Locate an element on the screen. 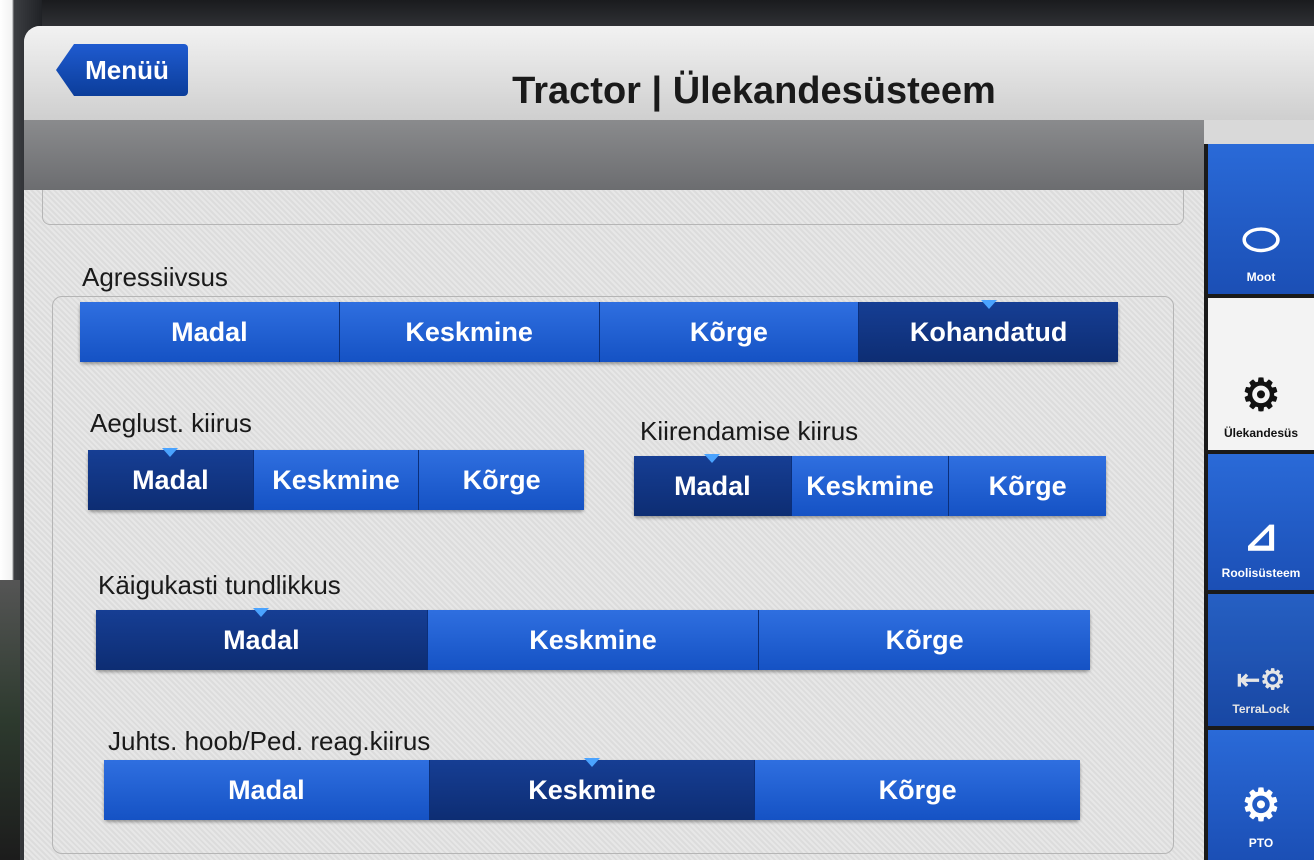  lever-pedal-option-keskmine: Keskmine is located at coordinates (592, 789).